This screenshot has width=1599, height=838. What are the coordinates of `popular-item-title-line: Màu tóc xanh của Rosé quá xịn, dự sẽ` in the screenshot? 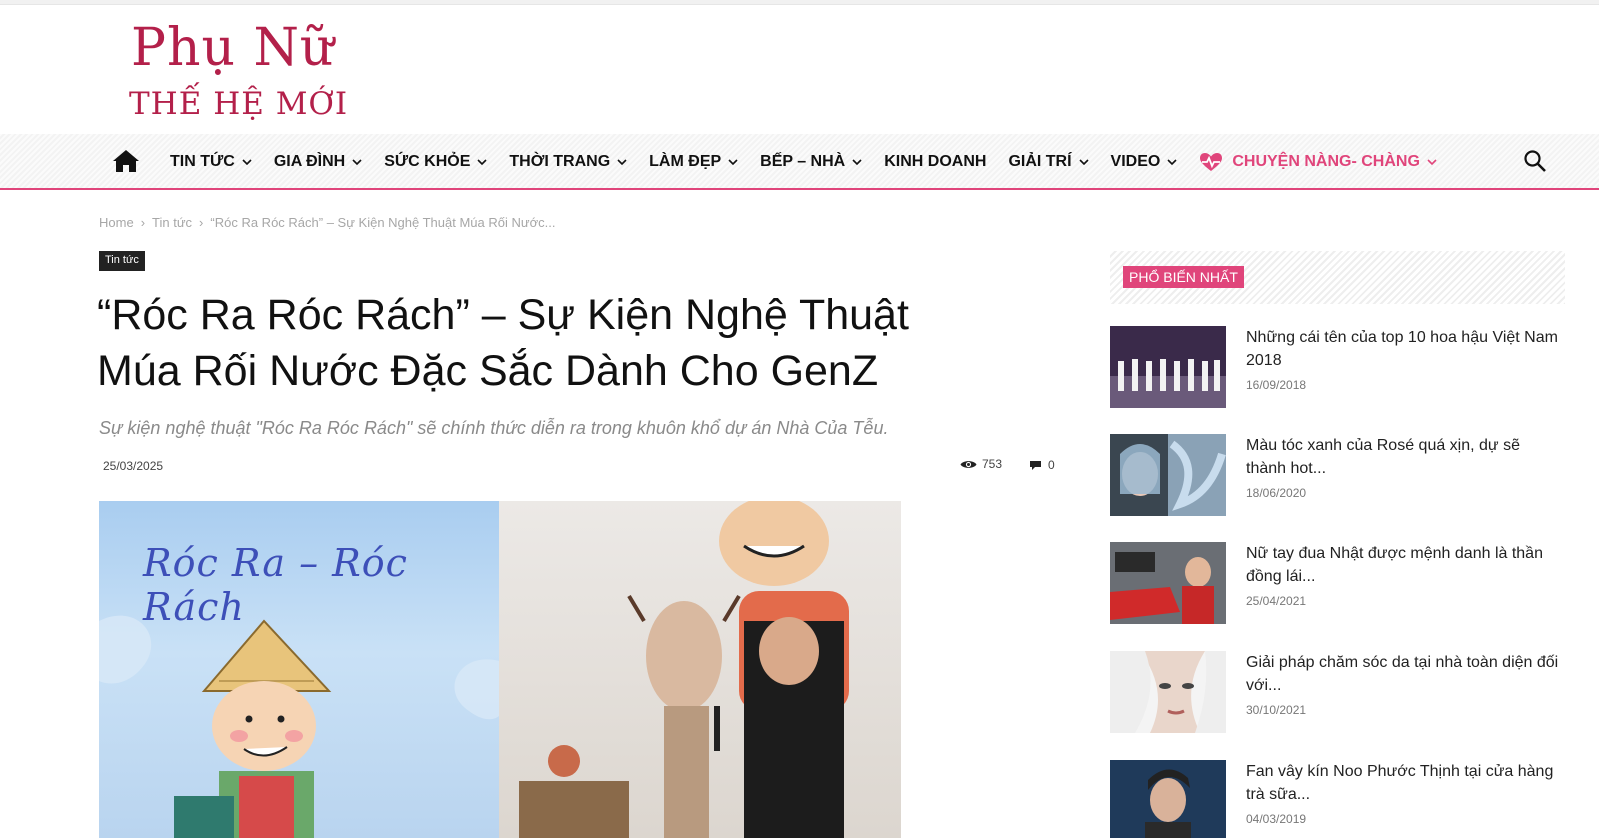 It's located at (1383, 445).